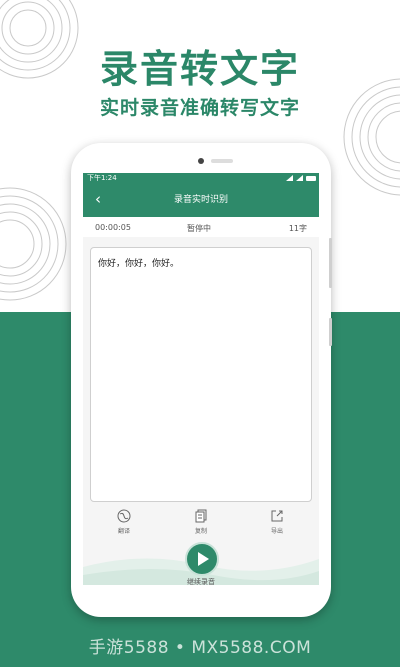  I want to click on hero-subtitle: 实时录音准确转写文字, so click(199, 108).